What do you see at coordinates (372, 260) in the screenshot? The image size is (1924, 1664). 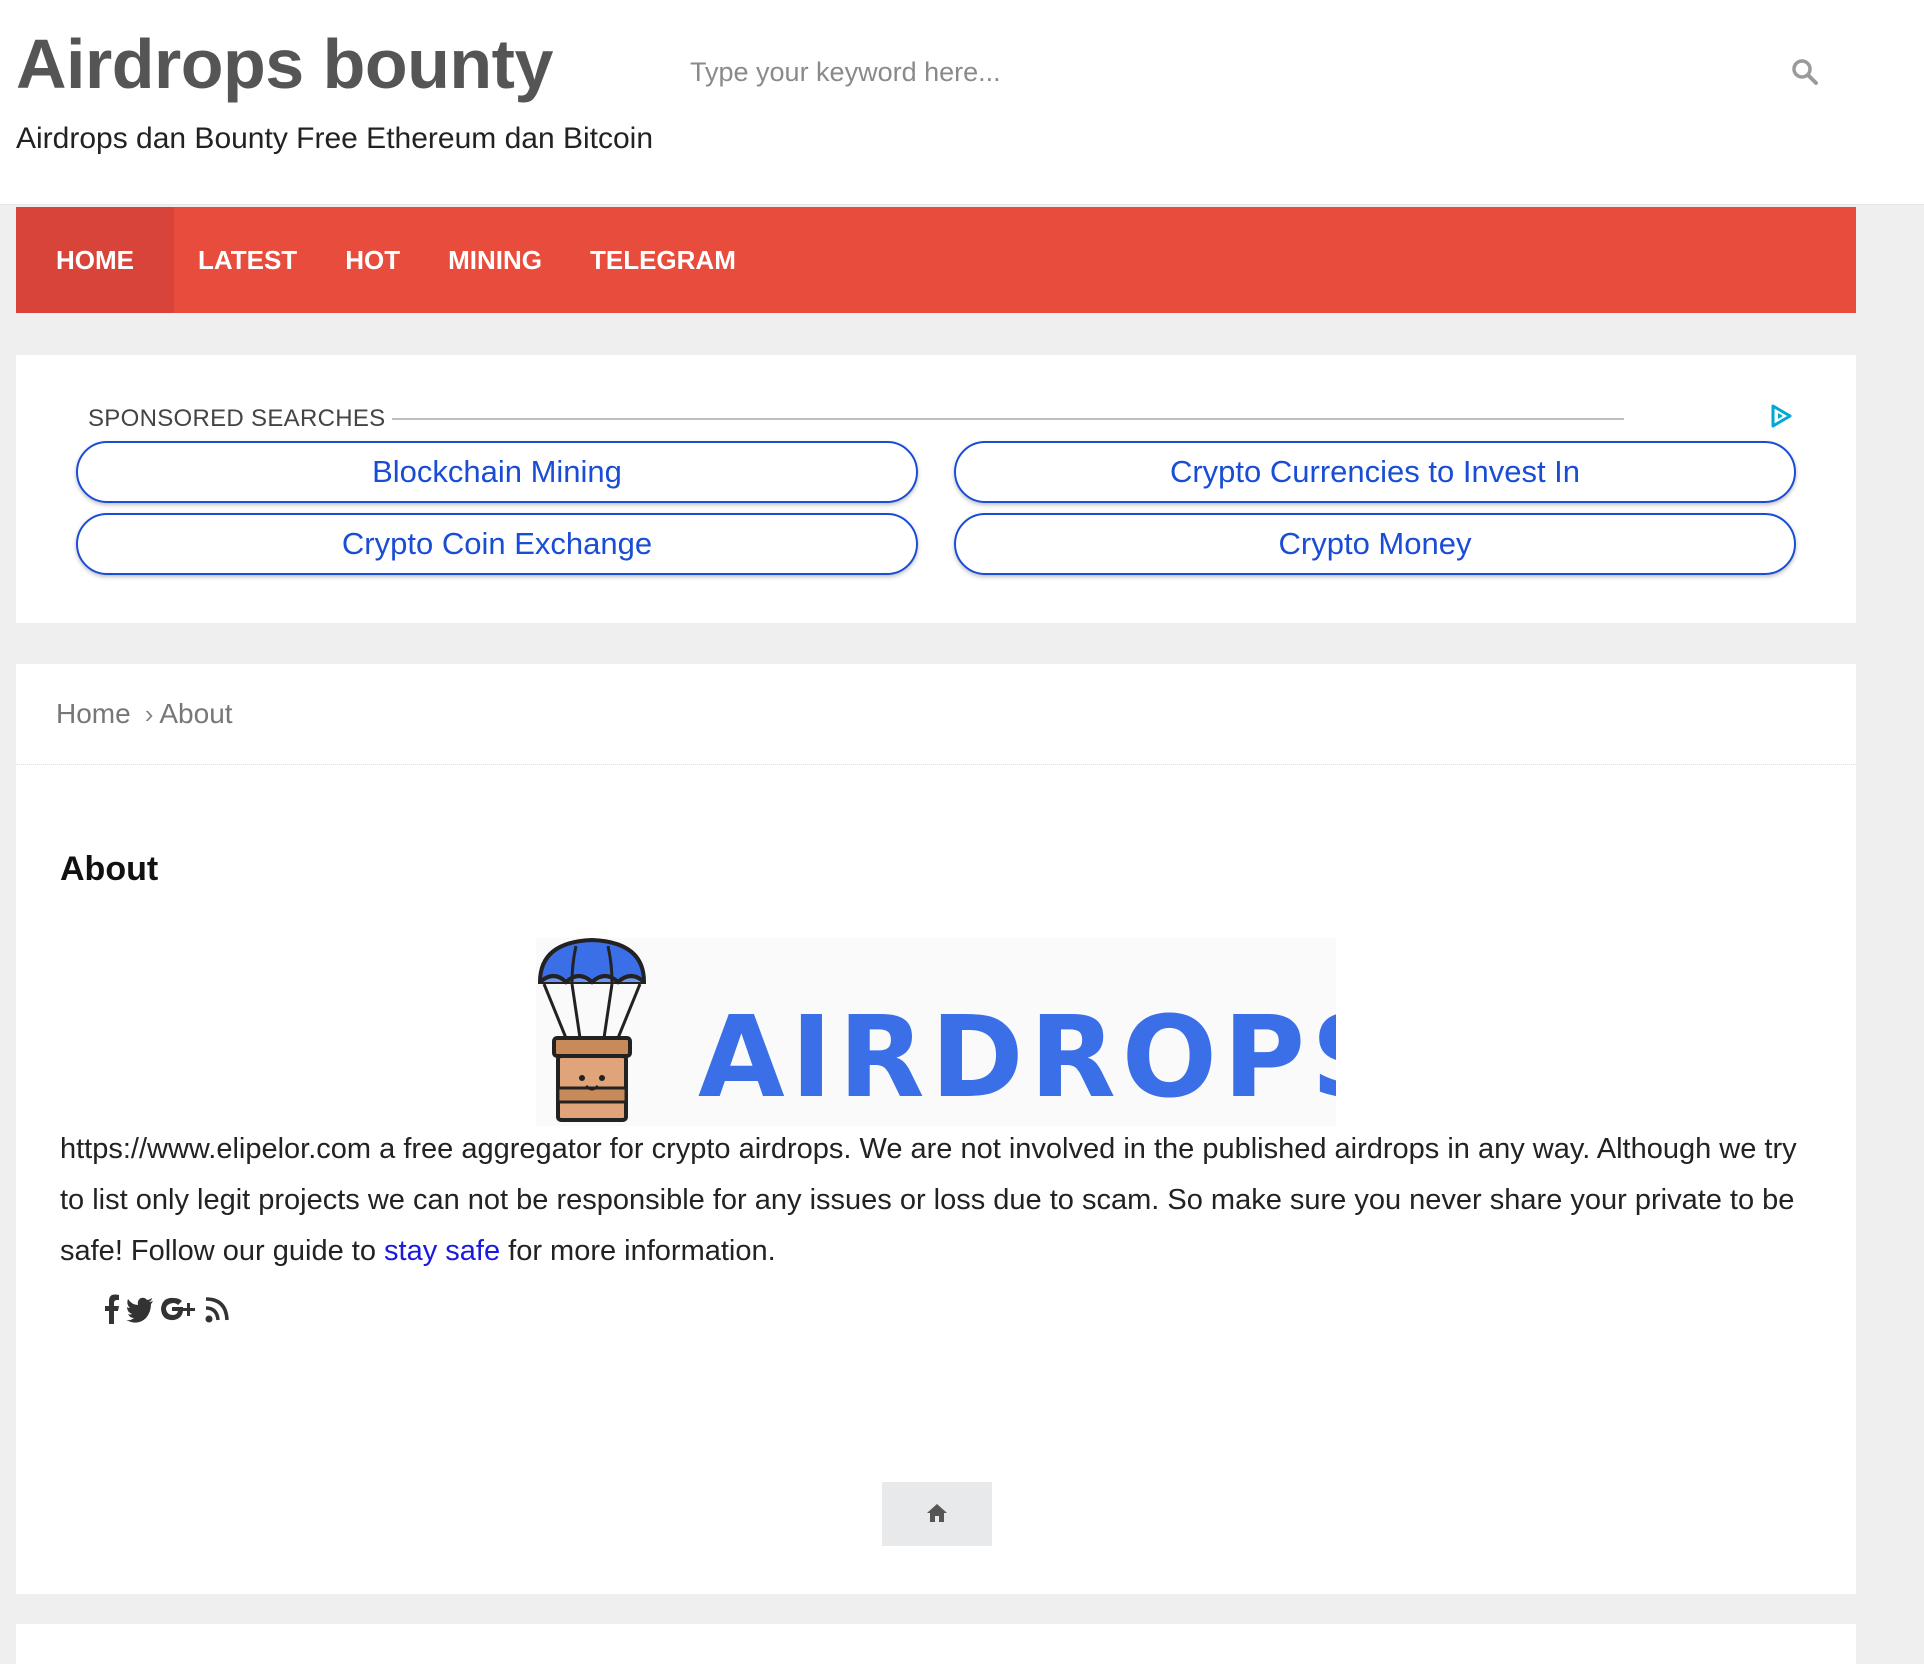 I see `nav-item-hot: HOT` at bounding box center [372, 260].